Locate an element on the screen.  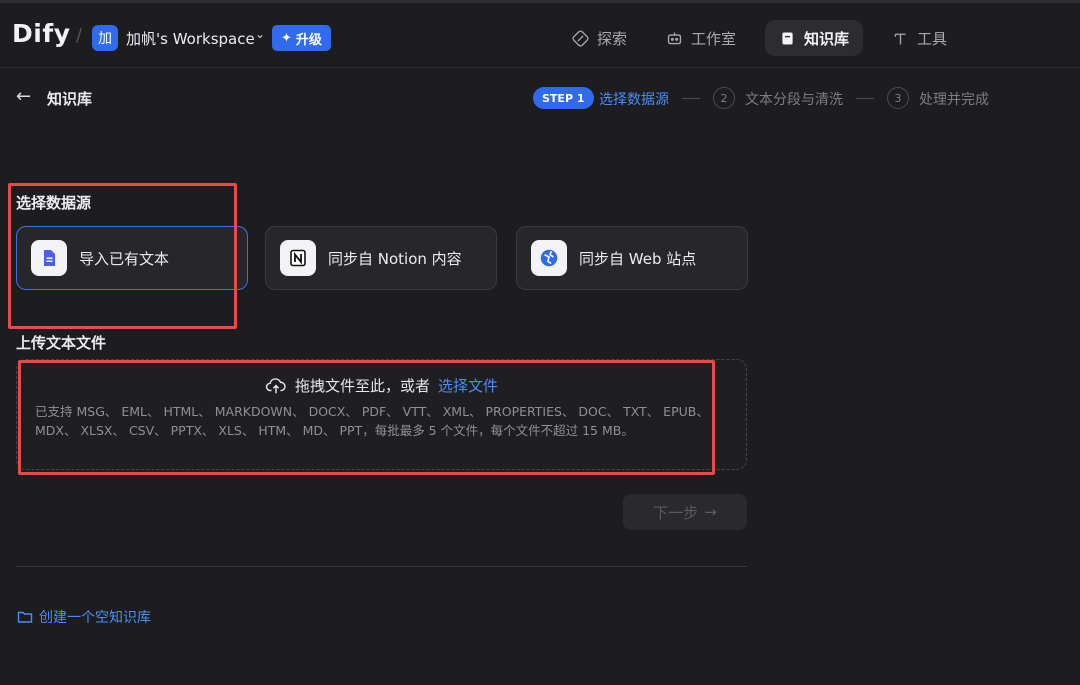
arrow-right-icon: → is located at coordinates (710, 512).